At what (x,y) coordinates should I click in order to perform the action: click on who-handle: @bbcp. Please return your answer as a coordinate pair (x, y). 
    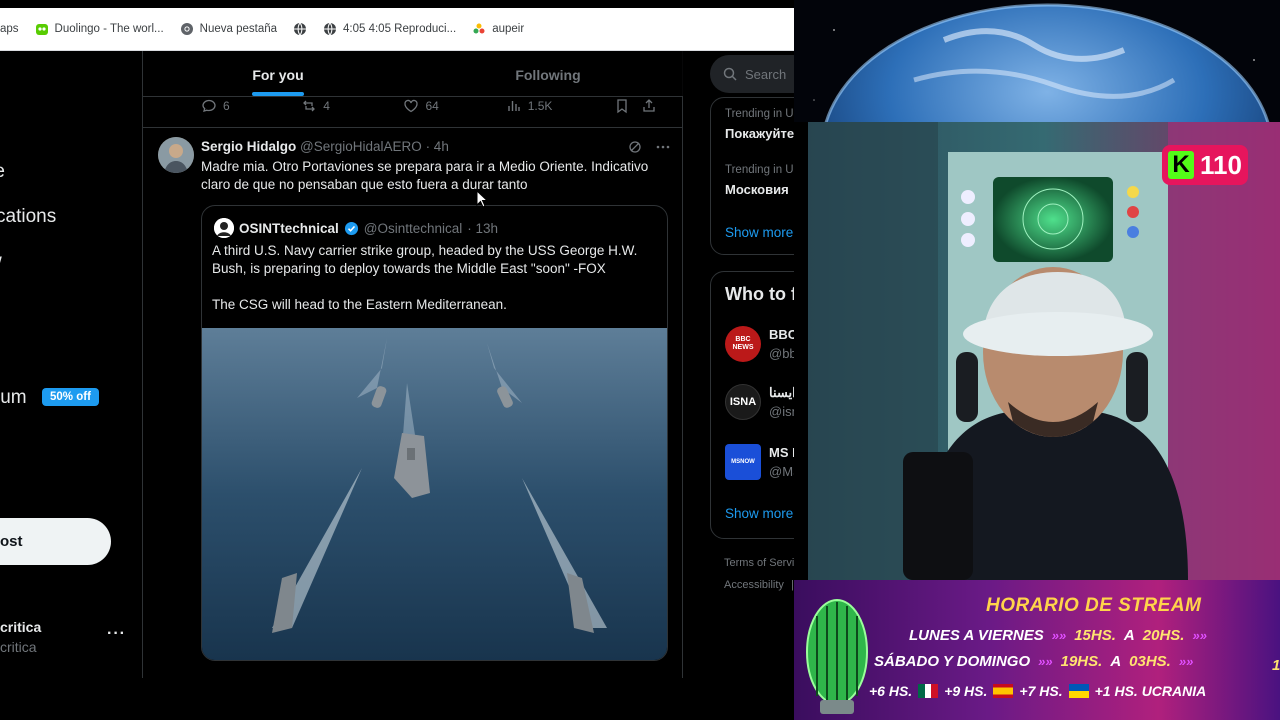
    Looking at the image, I should click on (781, 353).